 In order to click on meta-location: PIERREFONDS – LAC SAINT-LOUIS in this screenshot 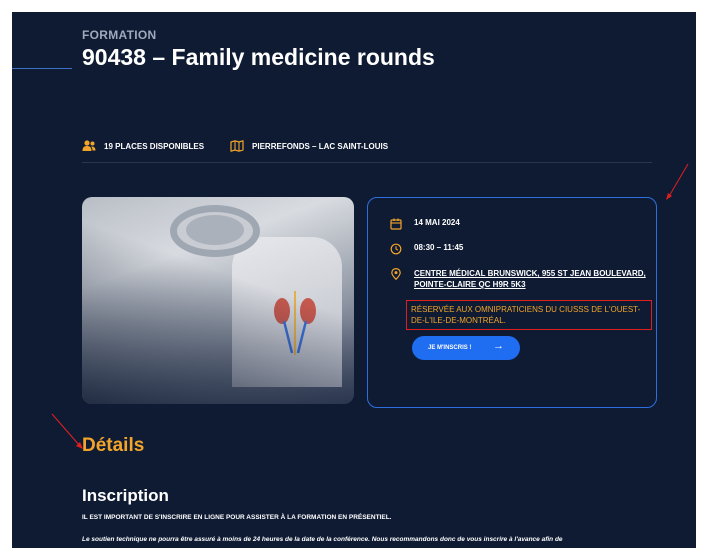, I will do `click(309, 146)`.